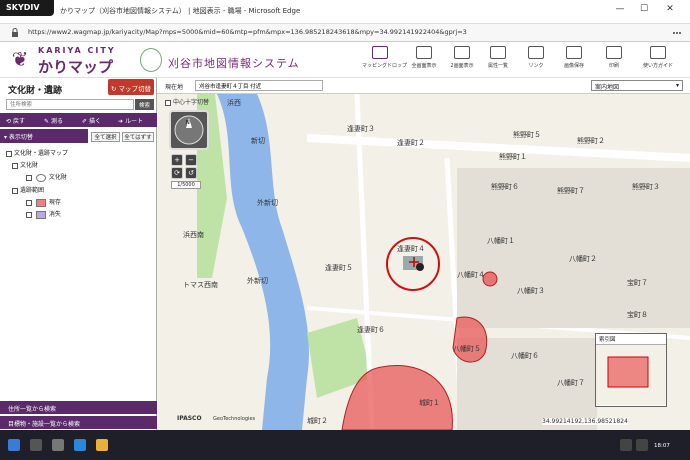 Image resolution: width=690 pixels, height=460 pixels. Describe the element at coordinates (467, 349) in the screenshot. I see `area-label: 八幡町５` at that location.